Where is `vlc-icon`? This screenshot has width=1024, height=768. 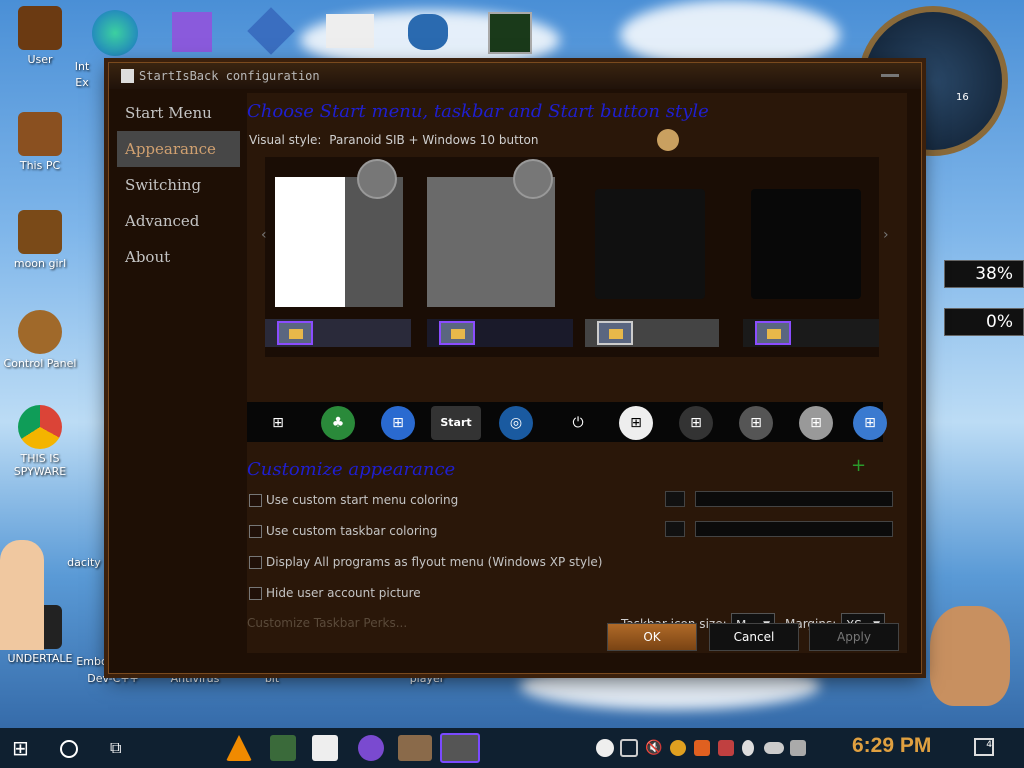
vlc-icon is located at coordinates (239, 748).